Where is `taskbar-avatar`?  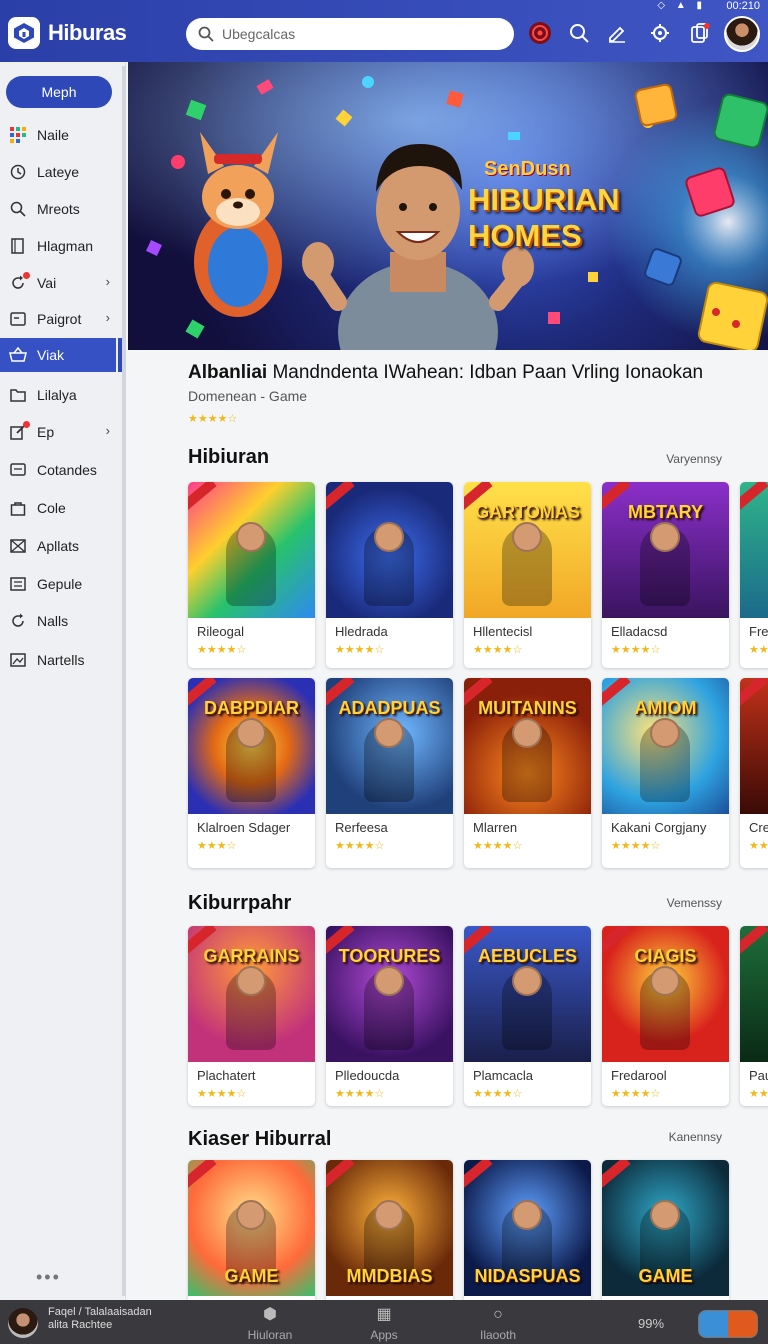
taskbar-avatar is located at coordinates (23, 1323).